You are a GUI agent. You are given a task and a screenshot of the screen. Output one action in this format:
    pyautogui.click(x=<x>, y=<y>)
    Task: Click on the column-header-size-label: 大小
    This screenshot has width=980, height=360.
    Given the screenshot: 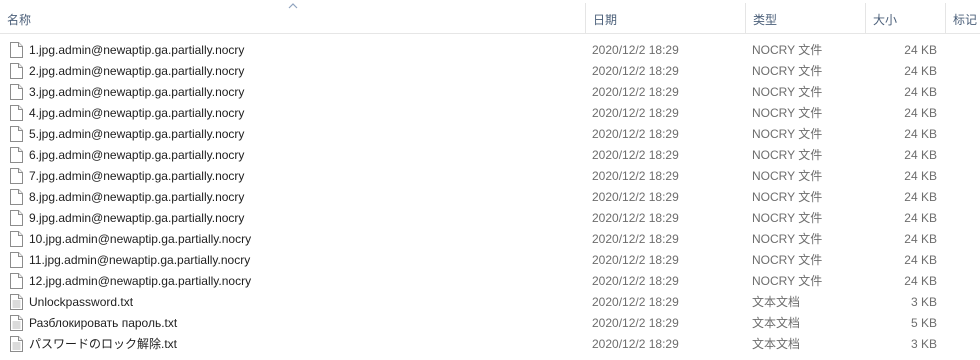 What is the action you would take?
    pyautogui.click(x=885, y=20)
    